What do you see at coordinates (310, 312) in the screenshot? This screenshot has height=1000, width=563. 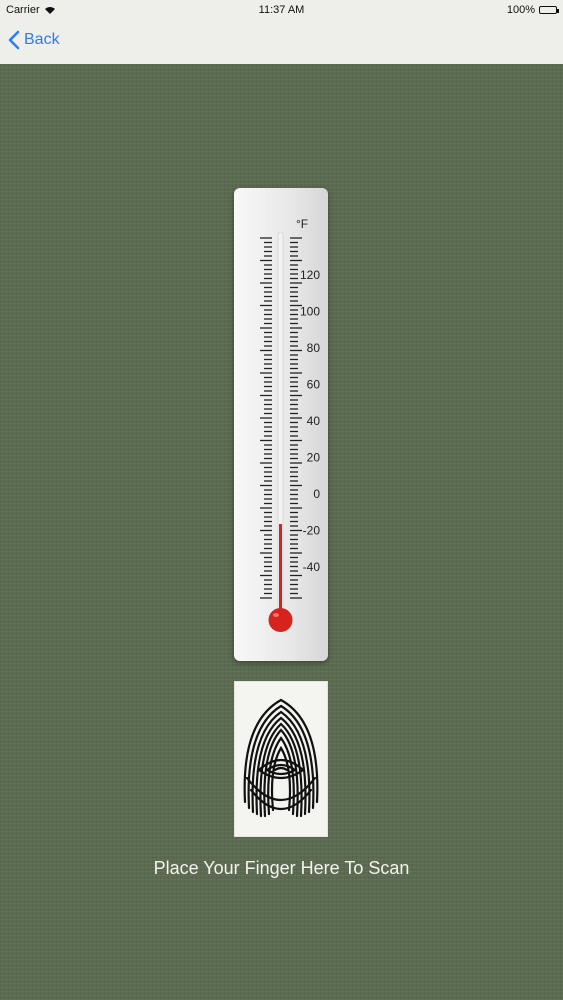 I see `scale-label: 100` at bounding box center [310, 312].